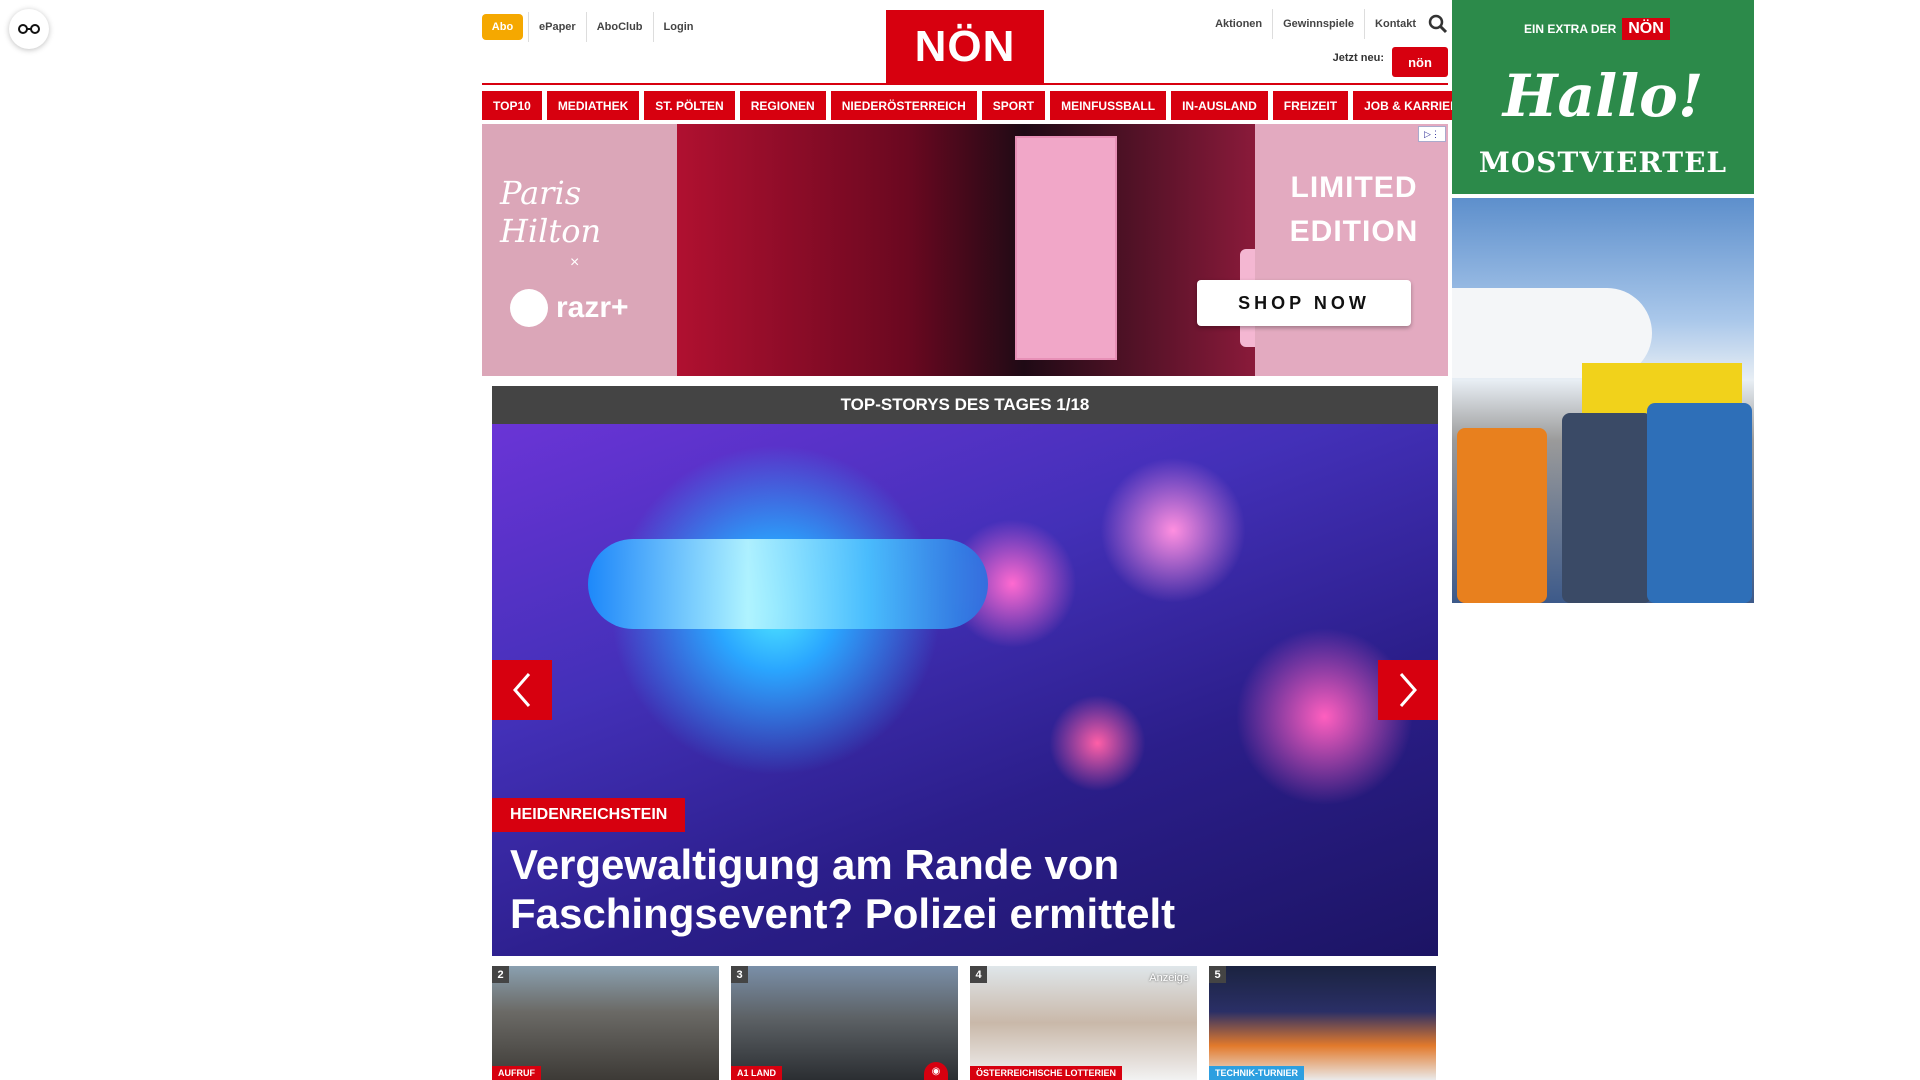 The height and width of the screenshot is (1080, 1920). What do you see at coordinates (1607, 508) in the screenshot?
I see `suitcase-dark` at bounding box center [1607, 508].